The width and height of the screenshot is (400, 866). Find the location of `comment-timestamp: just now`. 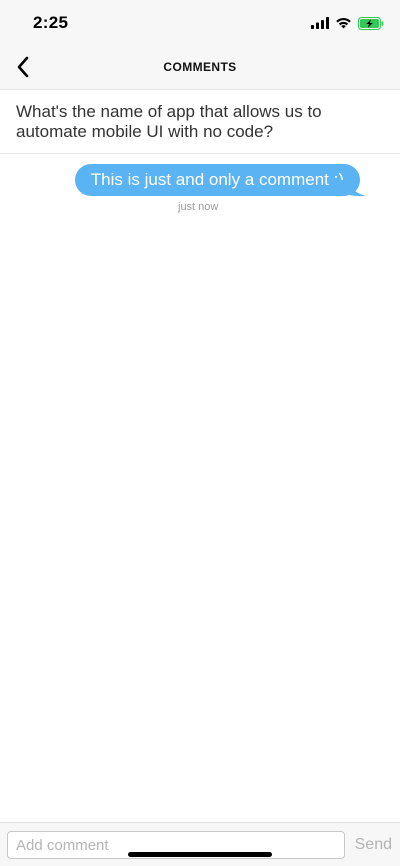

comment-timestamp: just now is located at coordinates (198, 207).